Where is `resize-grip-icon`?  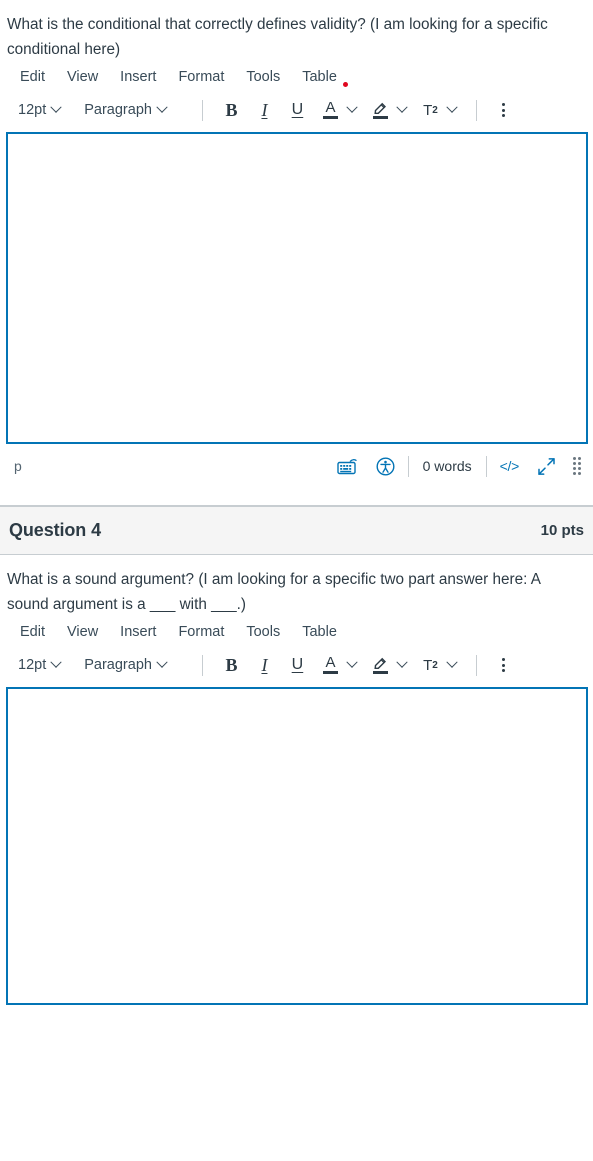
resize-grip-icon is located at coordinates (576, 466).